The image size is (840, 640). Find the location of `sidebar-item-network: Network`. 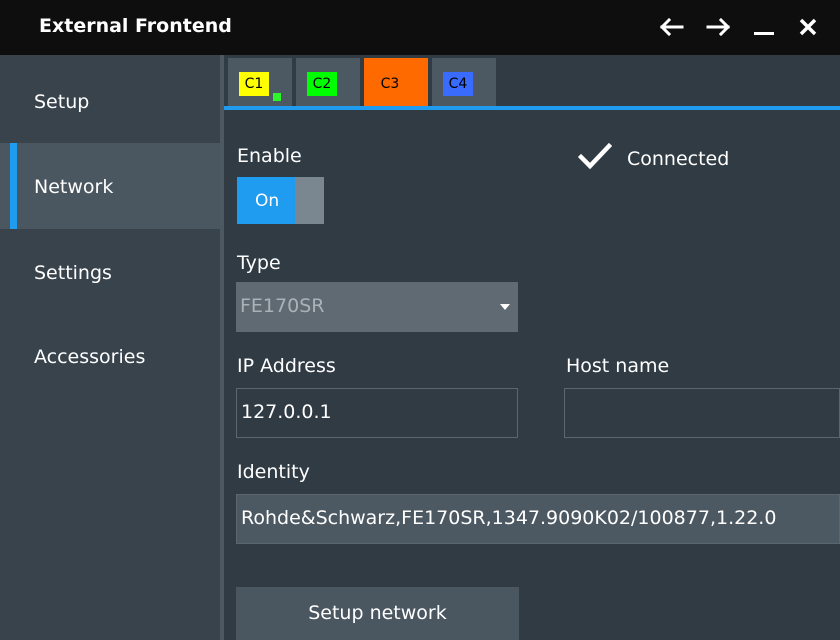

sidebar-item-network: Network is located at coordinates (110, 186).